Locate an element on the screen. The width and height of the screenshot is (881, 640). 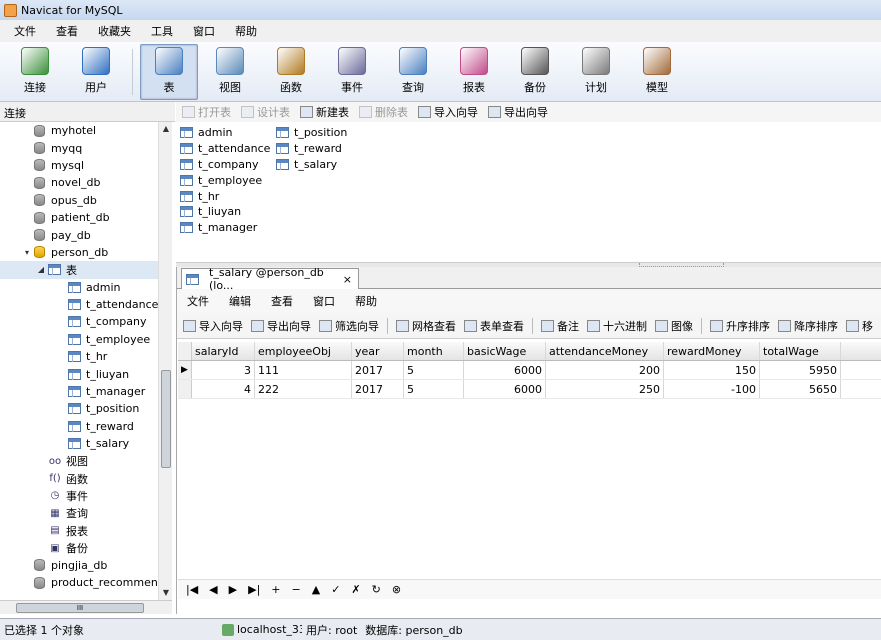
tree-database-item: myqq is located at coordinates (79, 147).